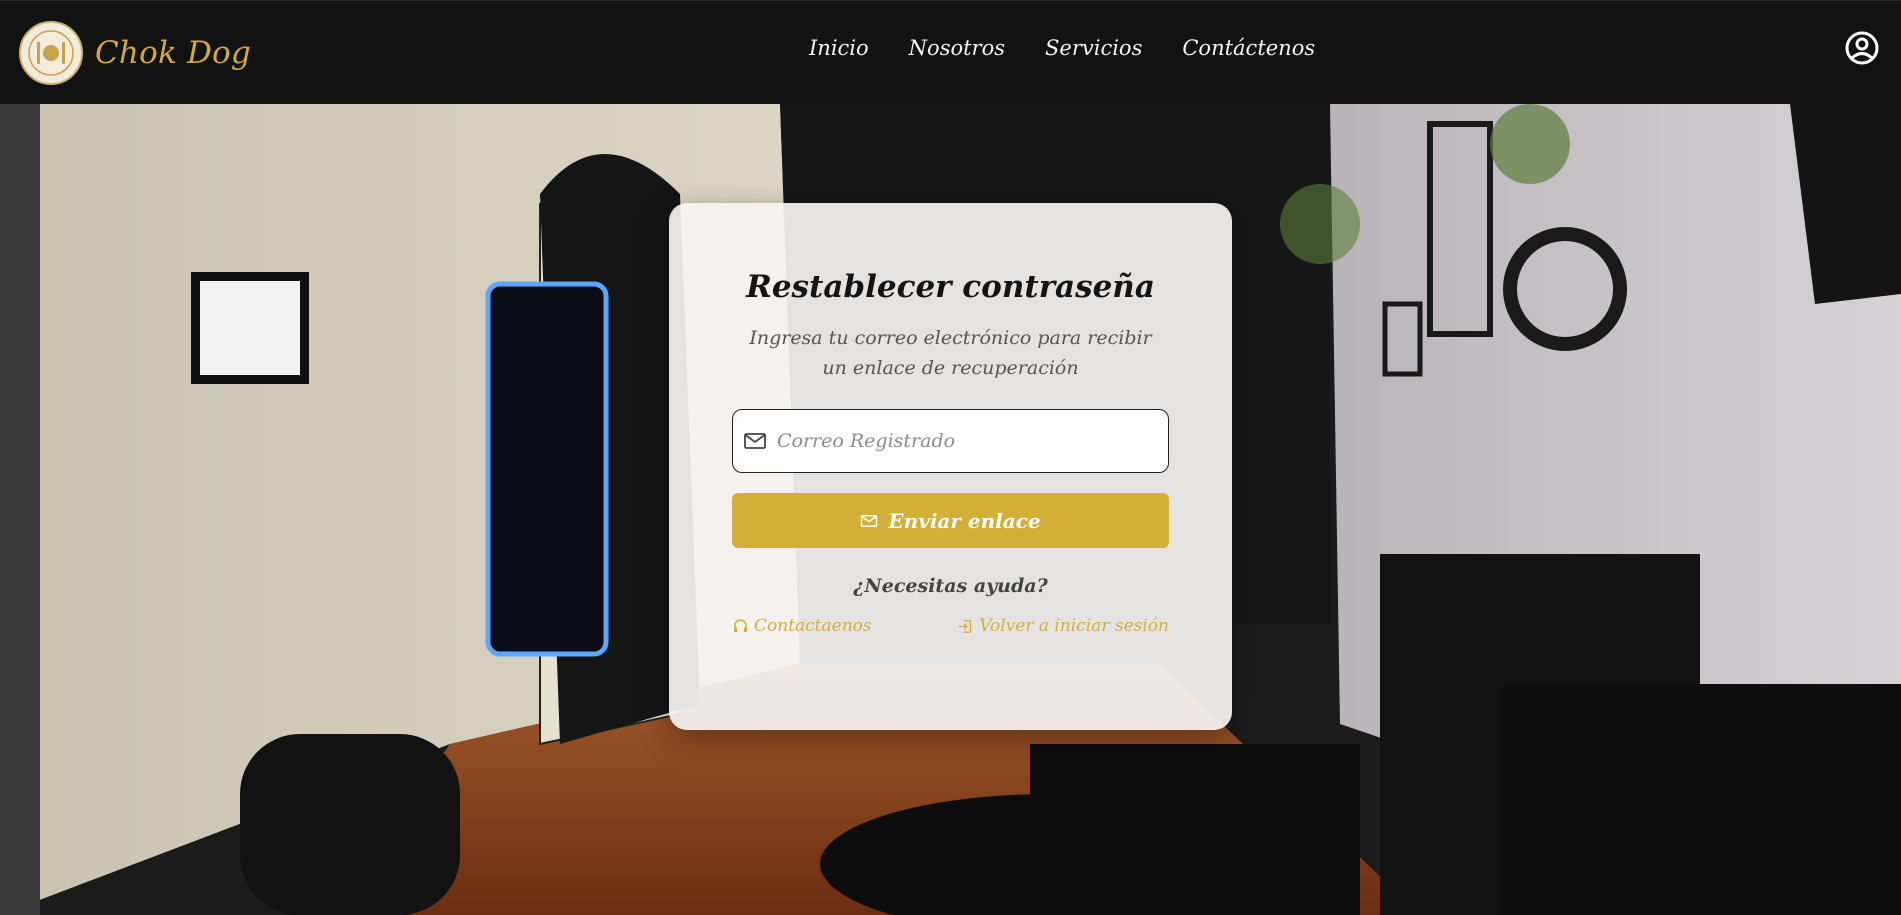 The width and height of the screenshot is (1901, 915). I want to click on back-to-login-link: Volver a iniciar sesión, so click(1063, 626).